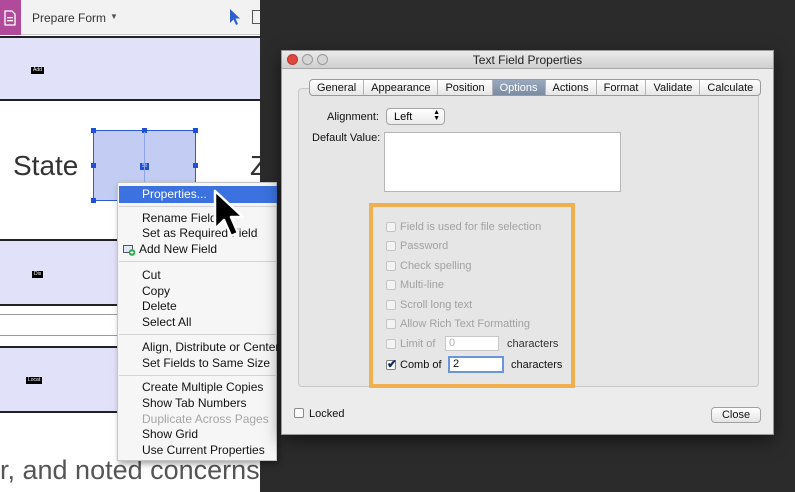 The width and height of the screenshot is (795, 492). Describe the element at coordinates (130, 68) in the screenshot. I see `form-field-band: Add` at that location.